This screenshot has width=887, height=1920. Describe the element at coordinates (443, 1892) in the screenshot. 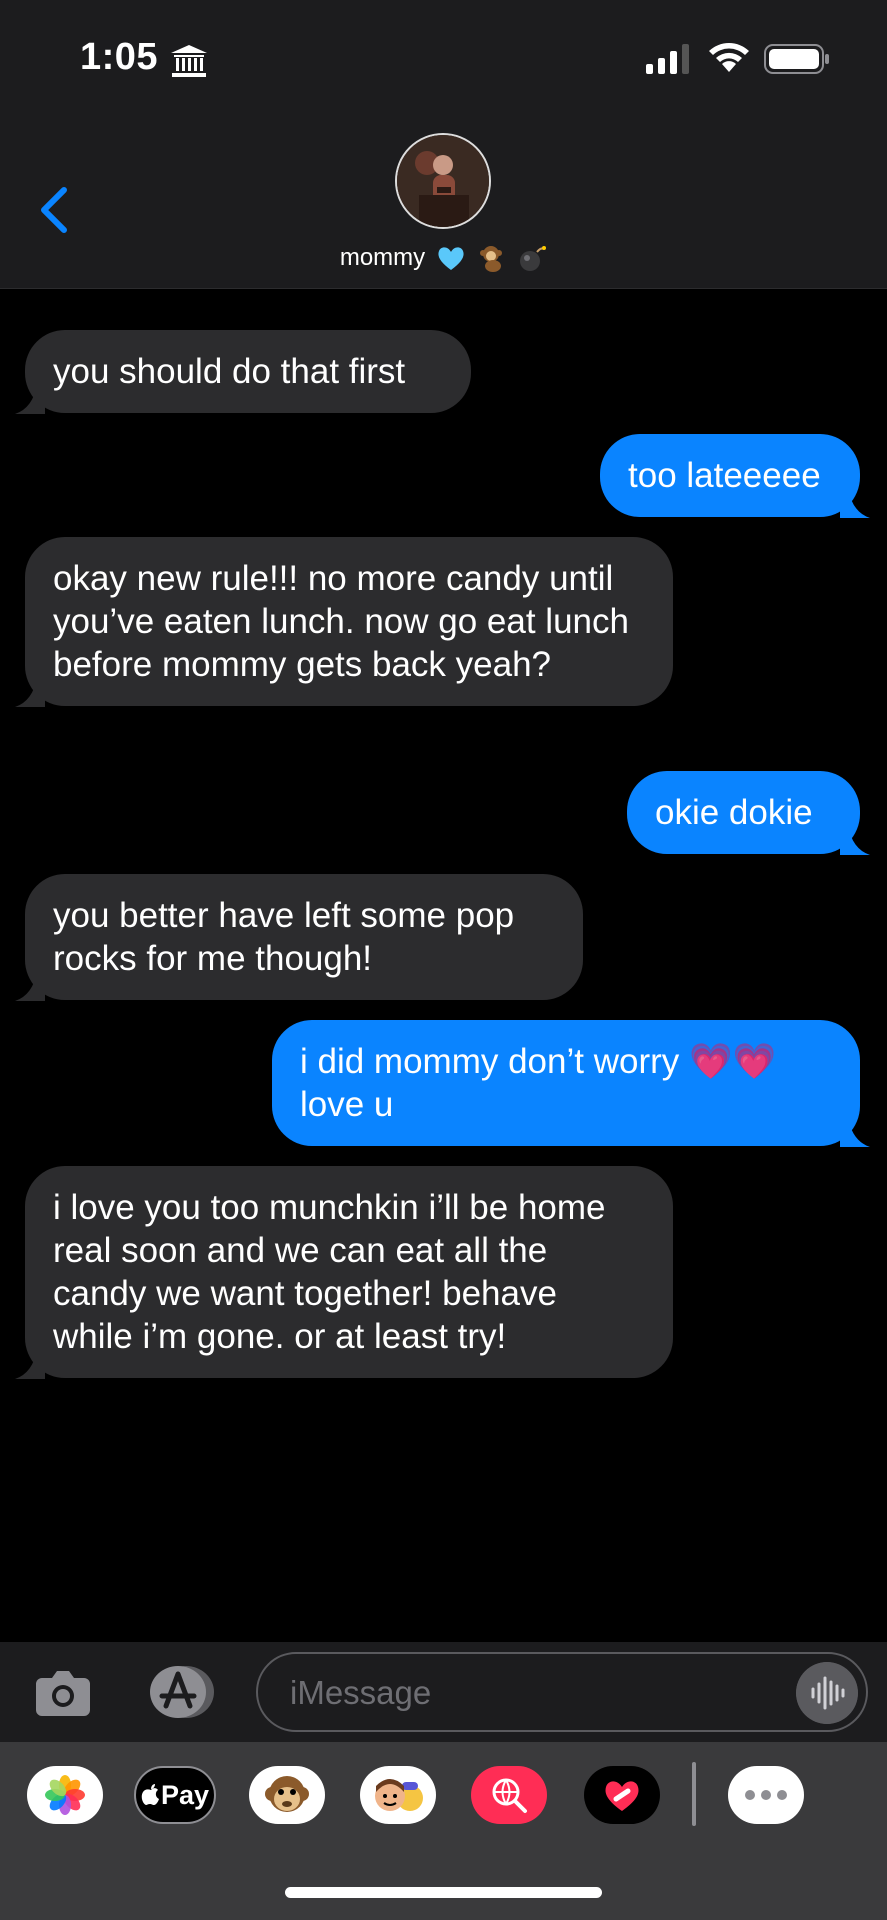

I see `home-indicator` at that location.